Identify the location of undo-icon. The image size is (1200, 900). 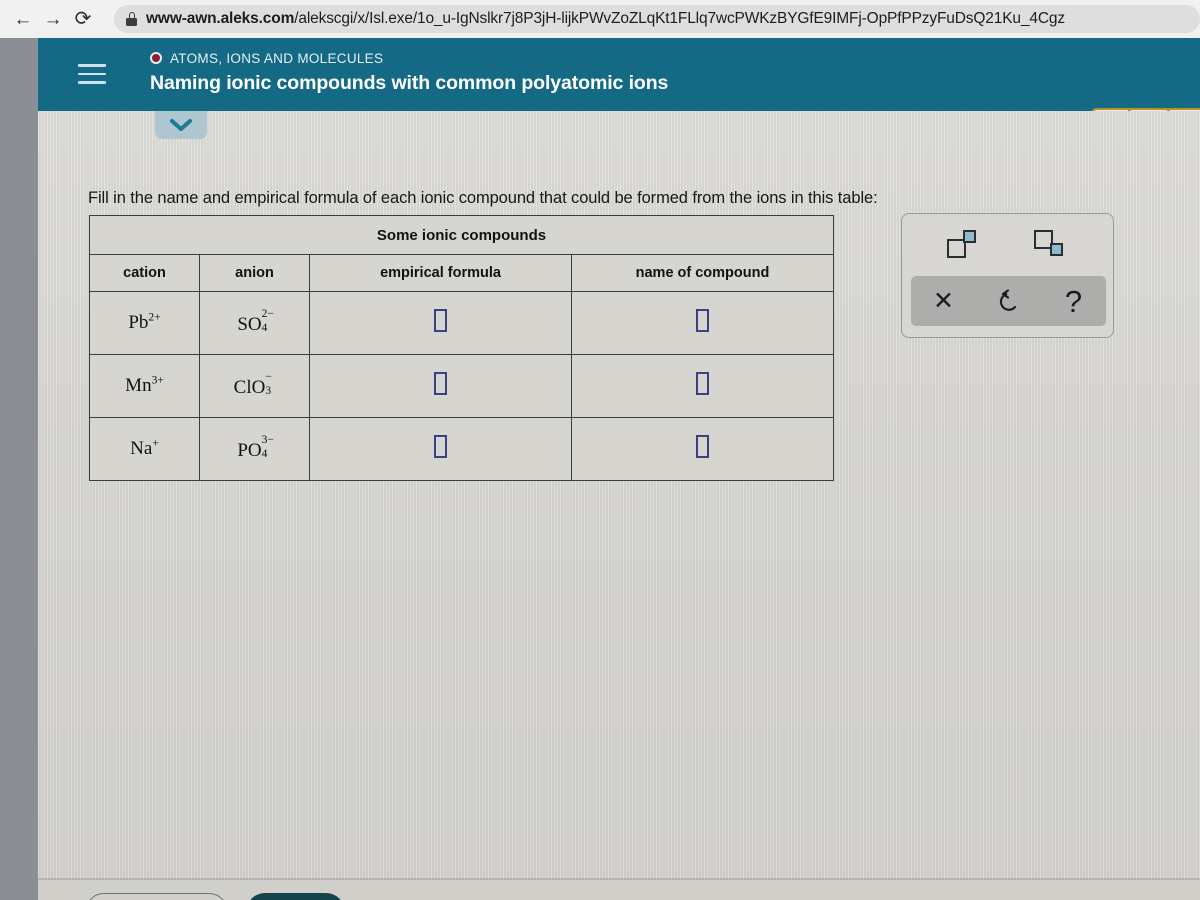
(1007, 300).